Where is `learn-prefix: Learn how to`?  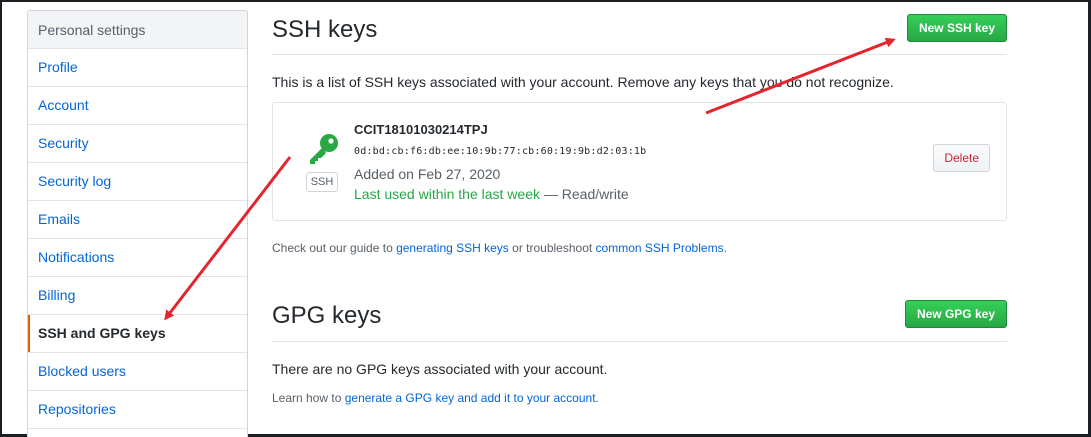 learn-prefix: Learn how to is located at coordinates (308, 398).